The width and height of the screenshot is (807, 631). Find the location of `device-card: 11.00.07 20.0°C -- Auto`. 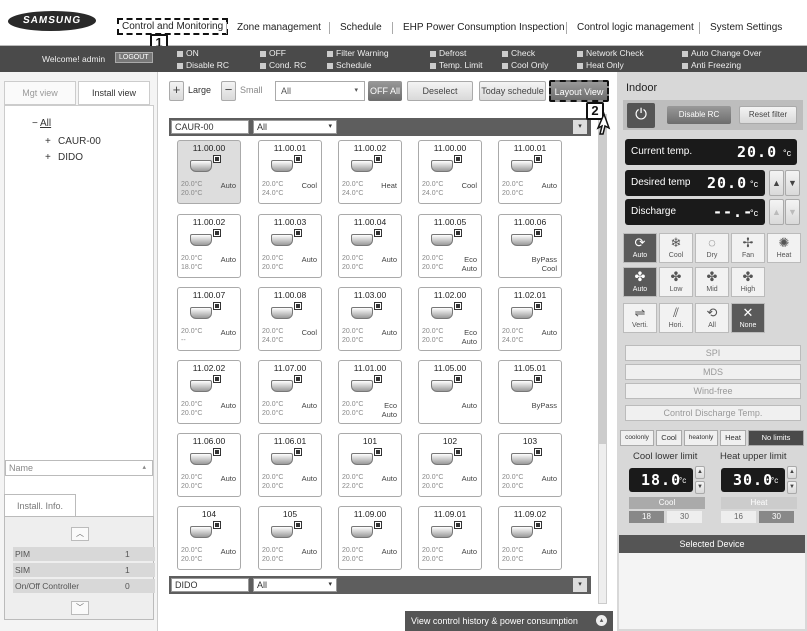

device-card: 11.00.07 20.0°C -- Auto is located at coordinates (209, 319).